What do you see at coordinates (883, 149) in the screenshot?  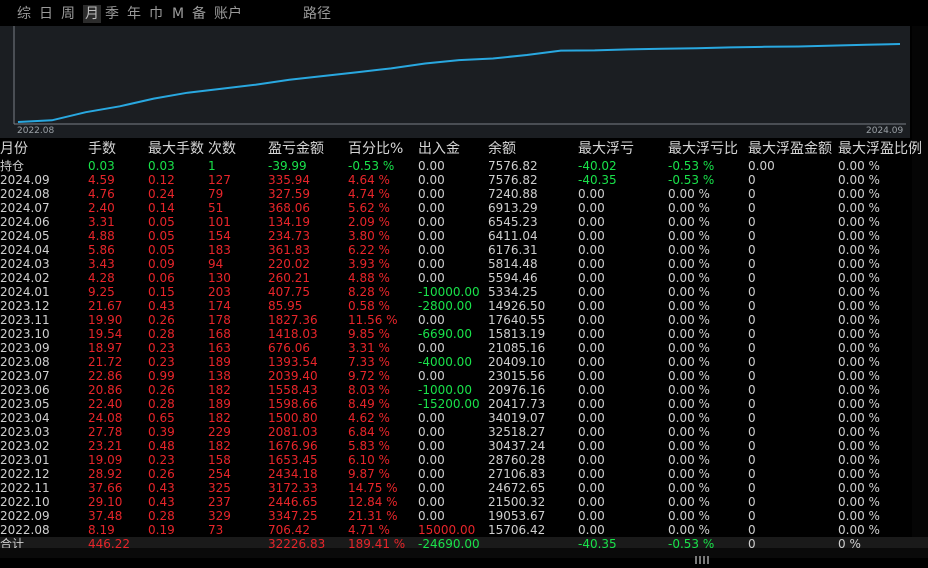 I see `column-header-11: 最大浮盈比例` at bounding box center [883, 149].